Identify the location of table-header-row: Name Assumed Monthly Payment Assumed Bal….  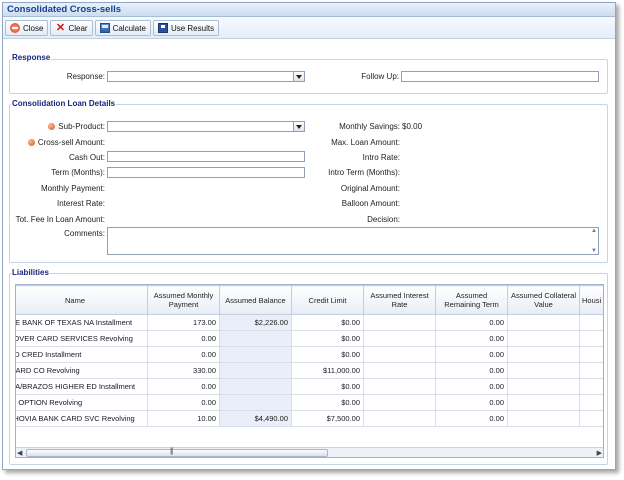
(309, 300).